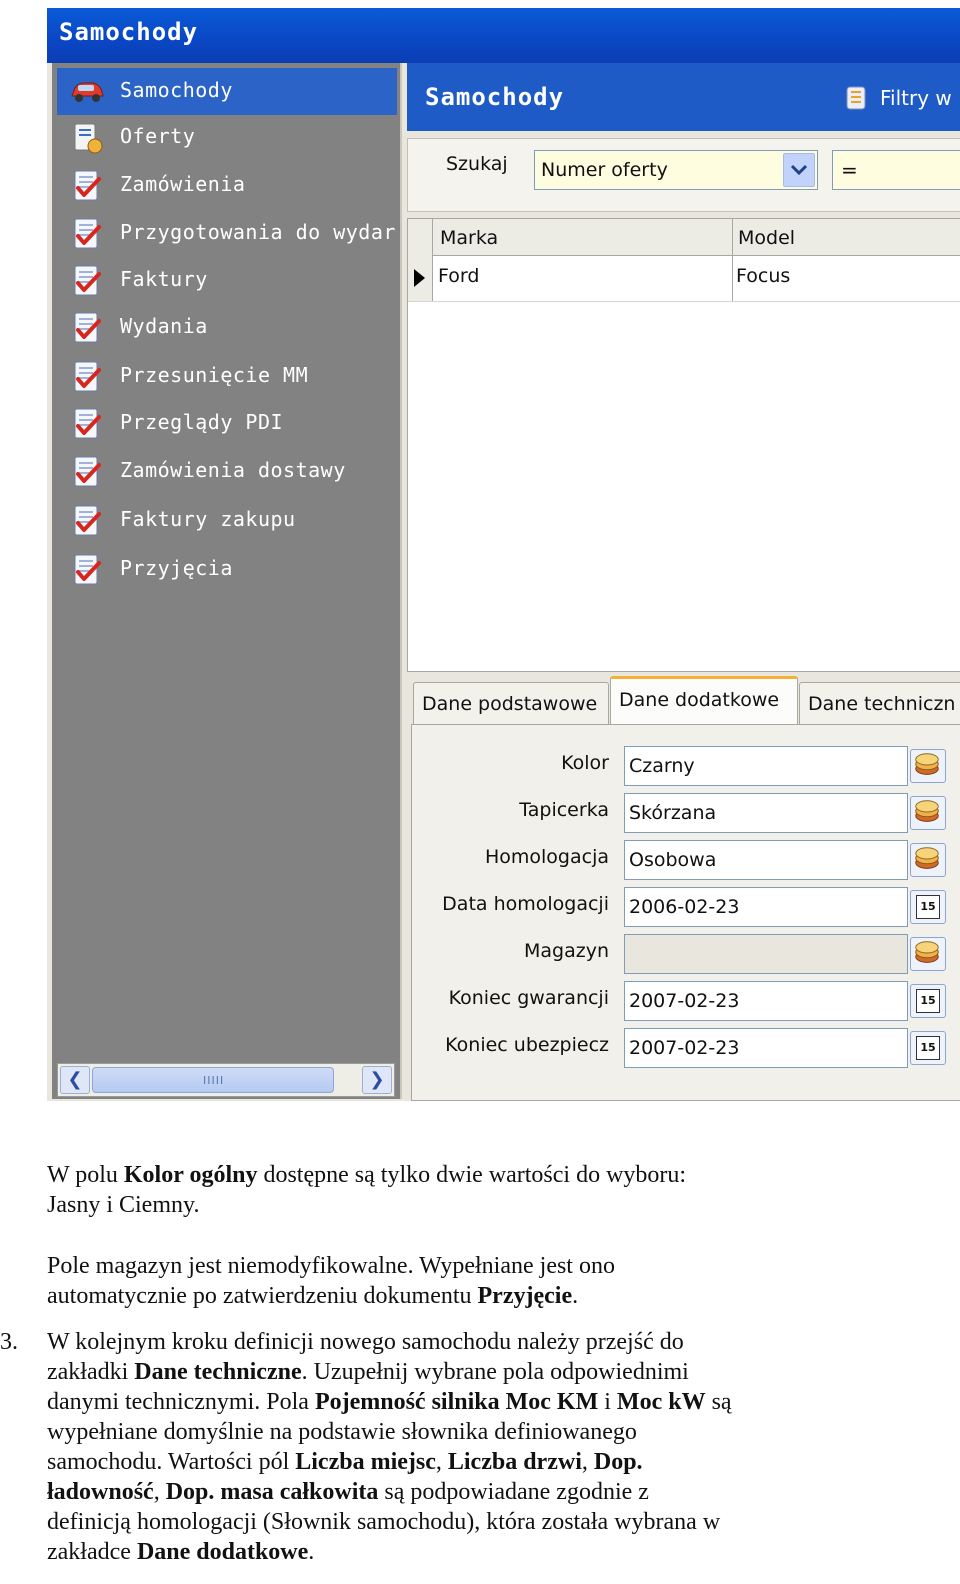  What do you see at coordinates (513, 1492) in the screenshot?
I see `text-run: są podpowiadane zgodnie z` at bounding box center [513, 1492].